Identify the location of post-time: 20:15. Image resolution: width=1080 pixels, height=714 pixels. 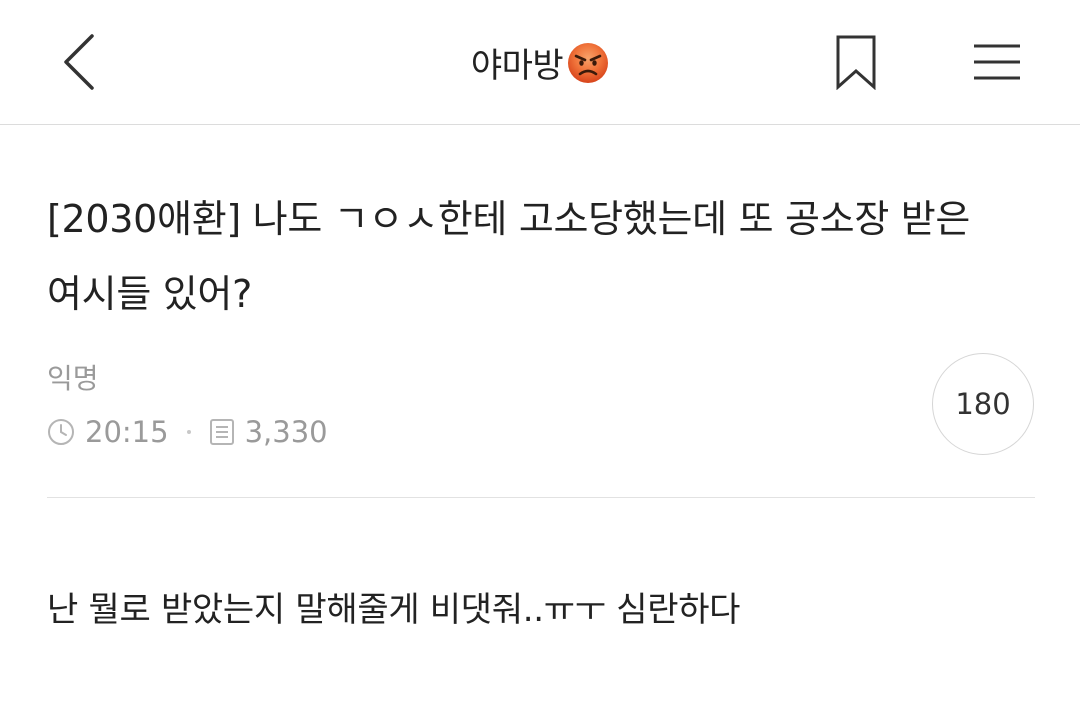
(127, 432).